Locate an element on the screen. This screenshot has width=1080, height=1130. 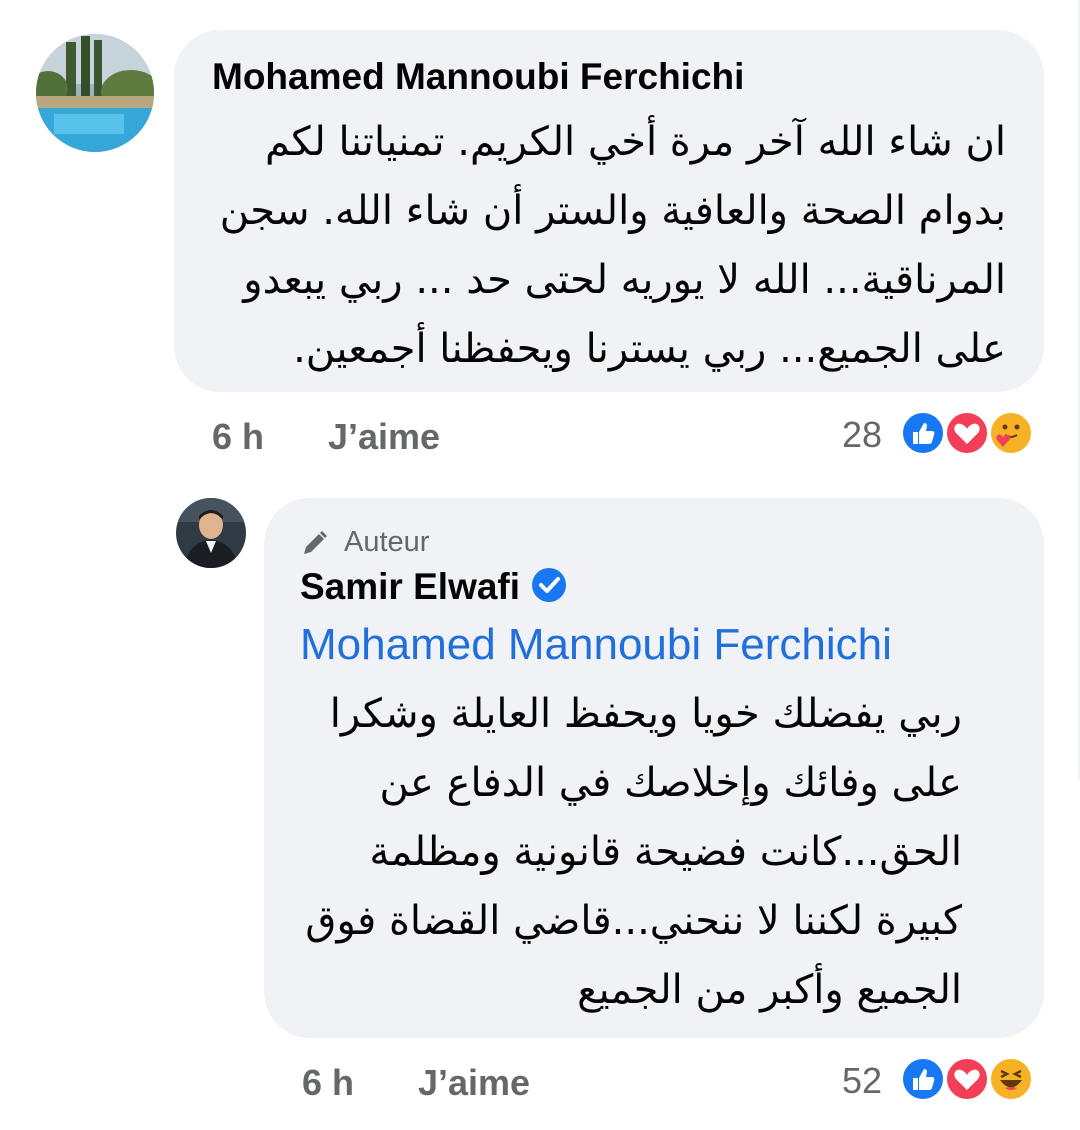
reaction-count: 28 is located at coordinates (862, 435).